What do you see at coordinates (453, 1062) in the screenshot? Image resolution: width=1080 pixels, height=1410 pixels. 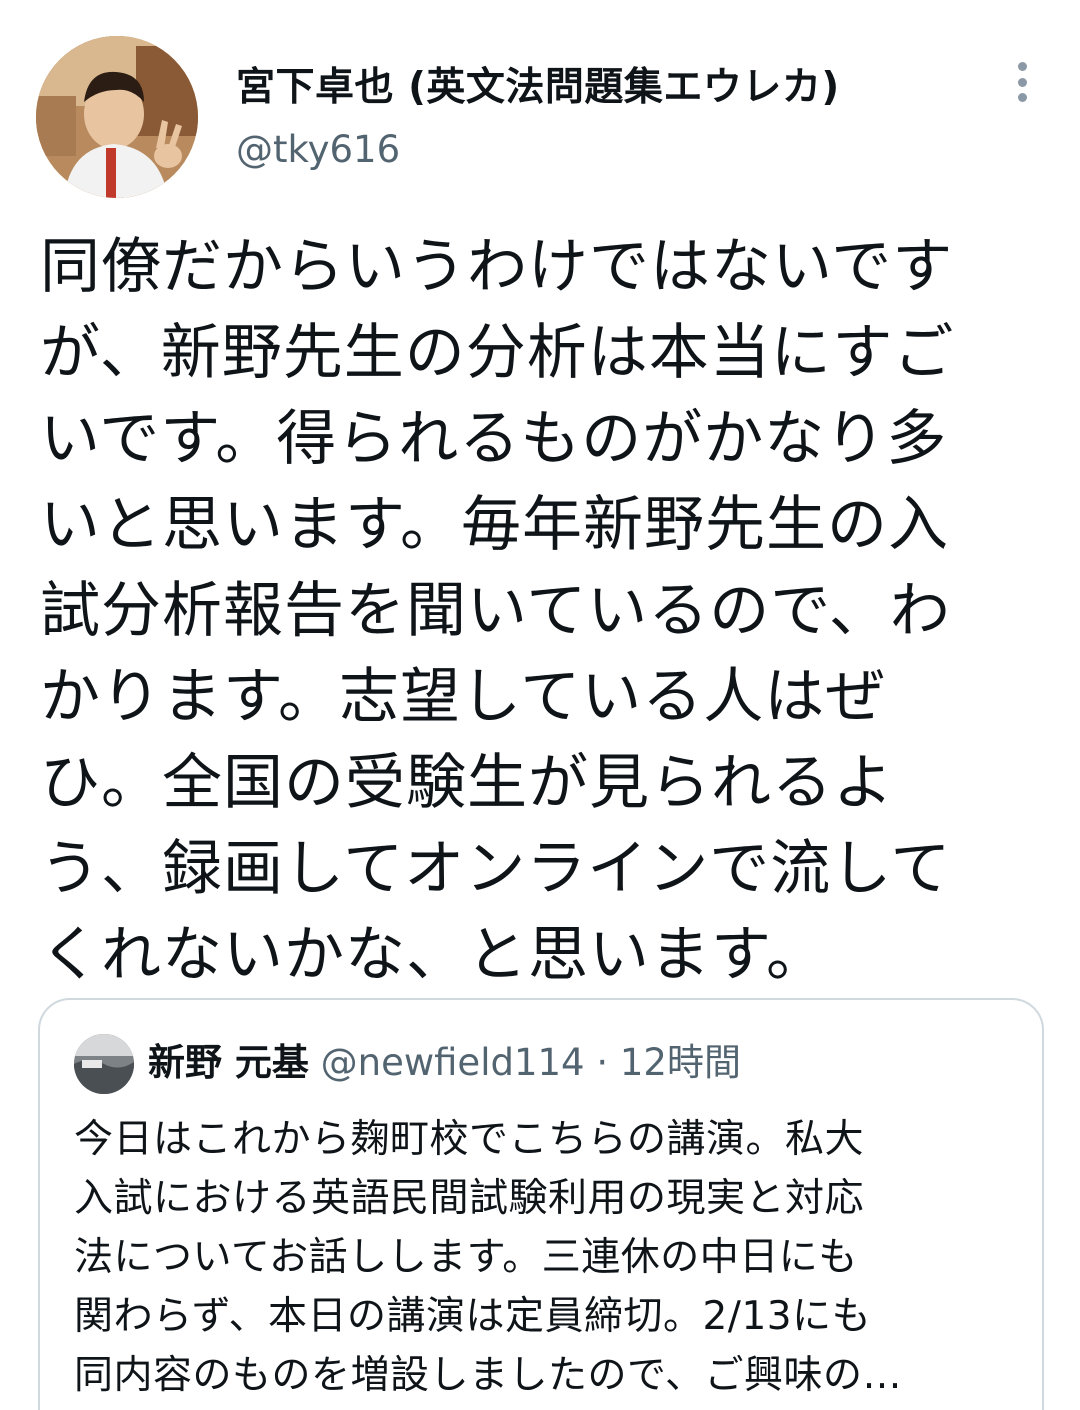 I see `quoted-author-handle: @newfield114` at bounding box center [453, 1062].